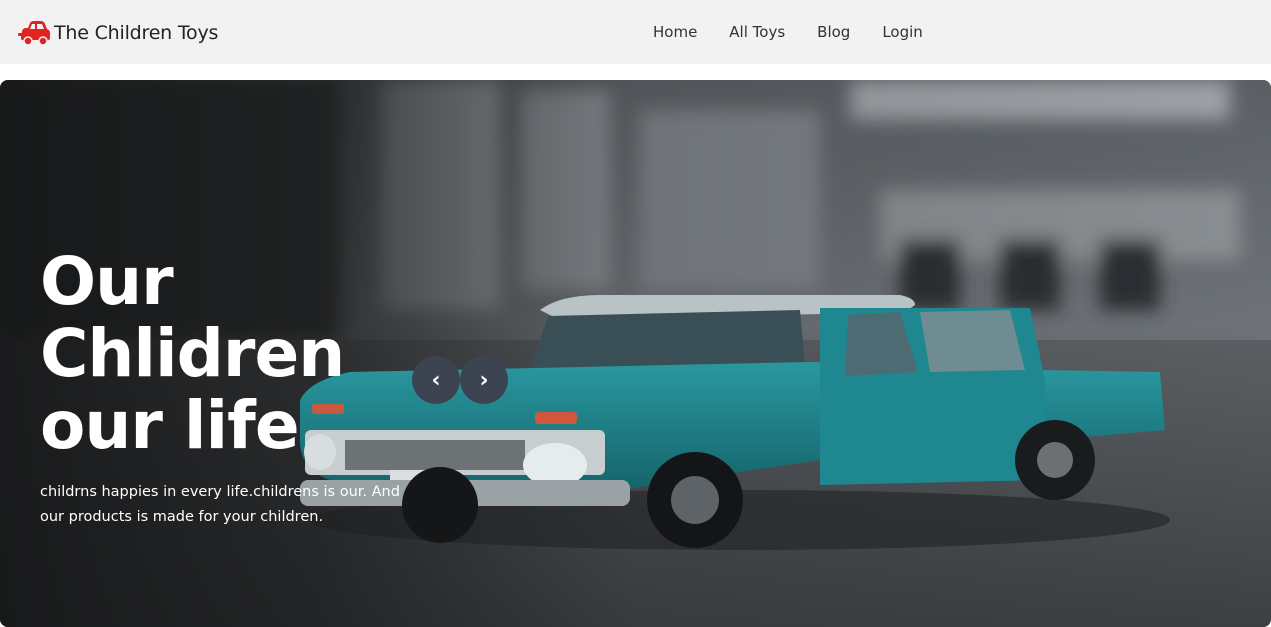  Describe the element at coordinates (833, 32) in the screenshot. I see `nav-blog: Blog` at that location.